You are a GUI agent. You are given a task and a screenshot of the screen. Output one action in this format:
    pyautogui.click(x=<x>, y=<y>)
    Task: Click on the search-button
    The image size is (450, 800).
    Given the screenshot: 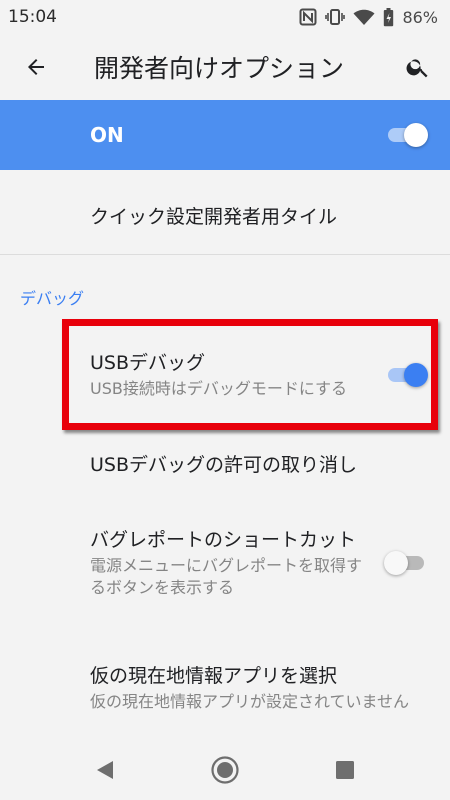 What is the action you would take?
    pyautogui.click(x=418, y=67)
    